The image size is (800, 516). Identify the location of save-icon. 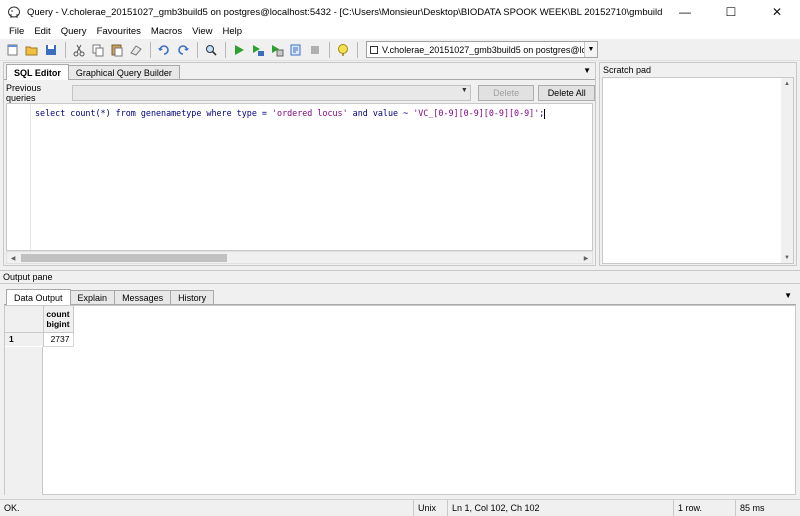
(51, 50).